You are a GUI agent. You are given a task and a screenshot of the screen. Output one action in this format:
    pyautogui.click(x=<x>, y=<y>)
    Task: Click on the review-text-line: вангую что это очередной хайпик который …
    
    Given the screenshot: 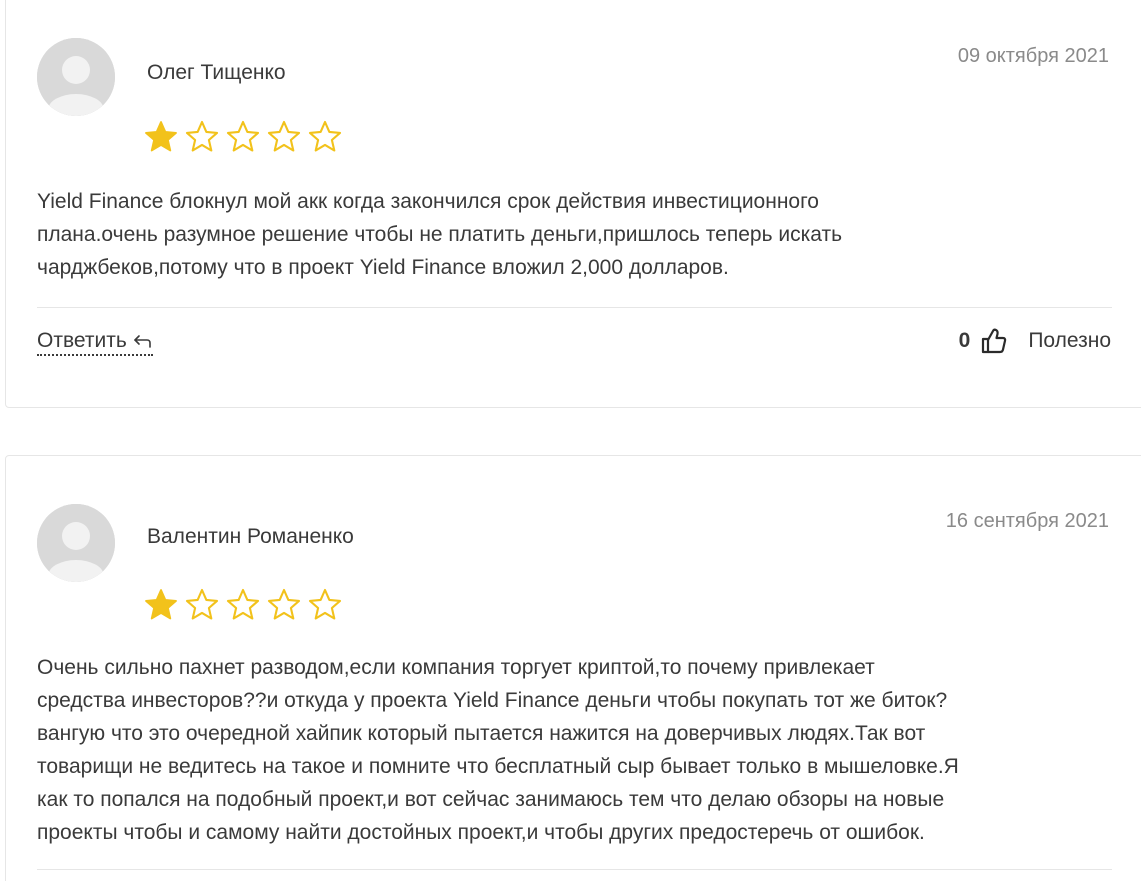 What is the action you would take?
    pyautogui.click(x=481, y=733)
    